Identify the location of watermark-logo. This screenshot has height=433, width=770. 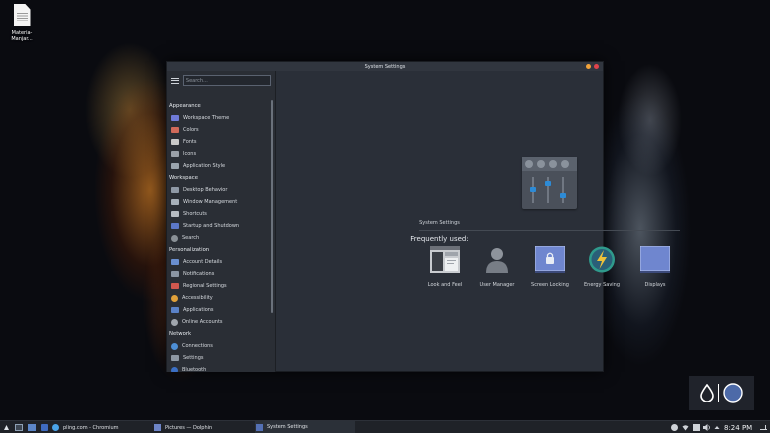
(721, 393).